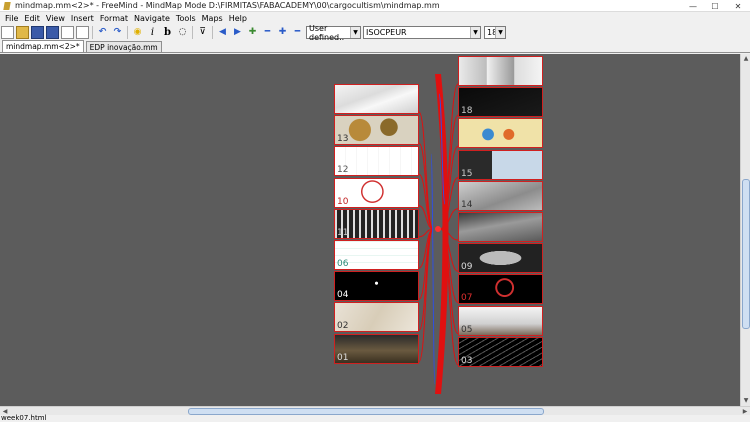 This screenshot has width=750, height=422. Describe the element at coordinates (102, 32) in the screenshot. I see `undo-icon: ↶` at that location.